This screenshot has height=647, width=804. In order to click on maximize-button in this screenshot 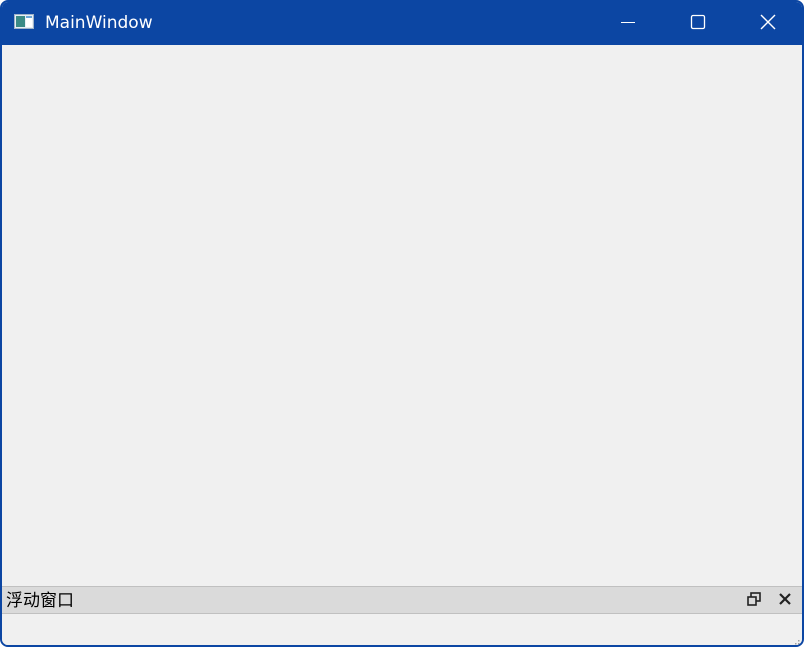, I will do `click(698, 23)`.